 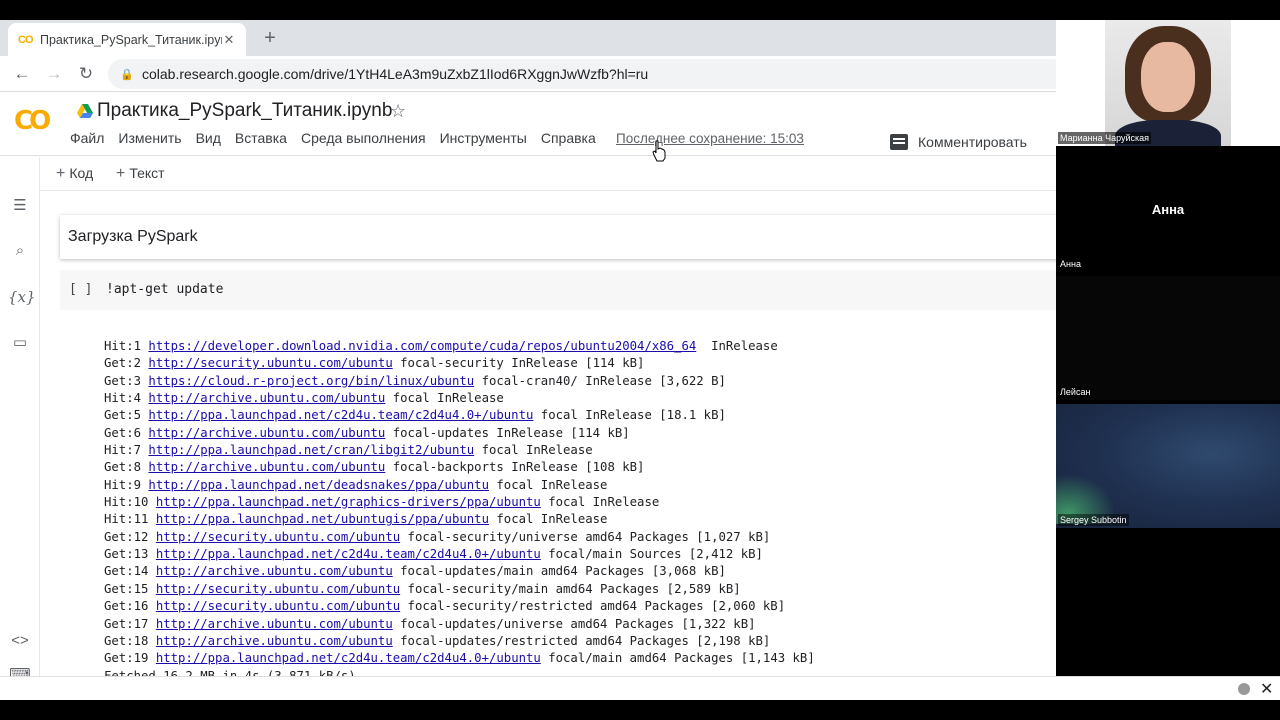 I want to click on code-text: !apt-get update, so click(x=164, y=289).